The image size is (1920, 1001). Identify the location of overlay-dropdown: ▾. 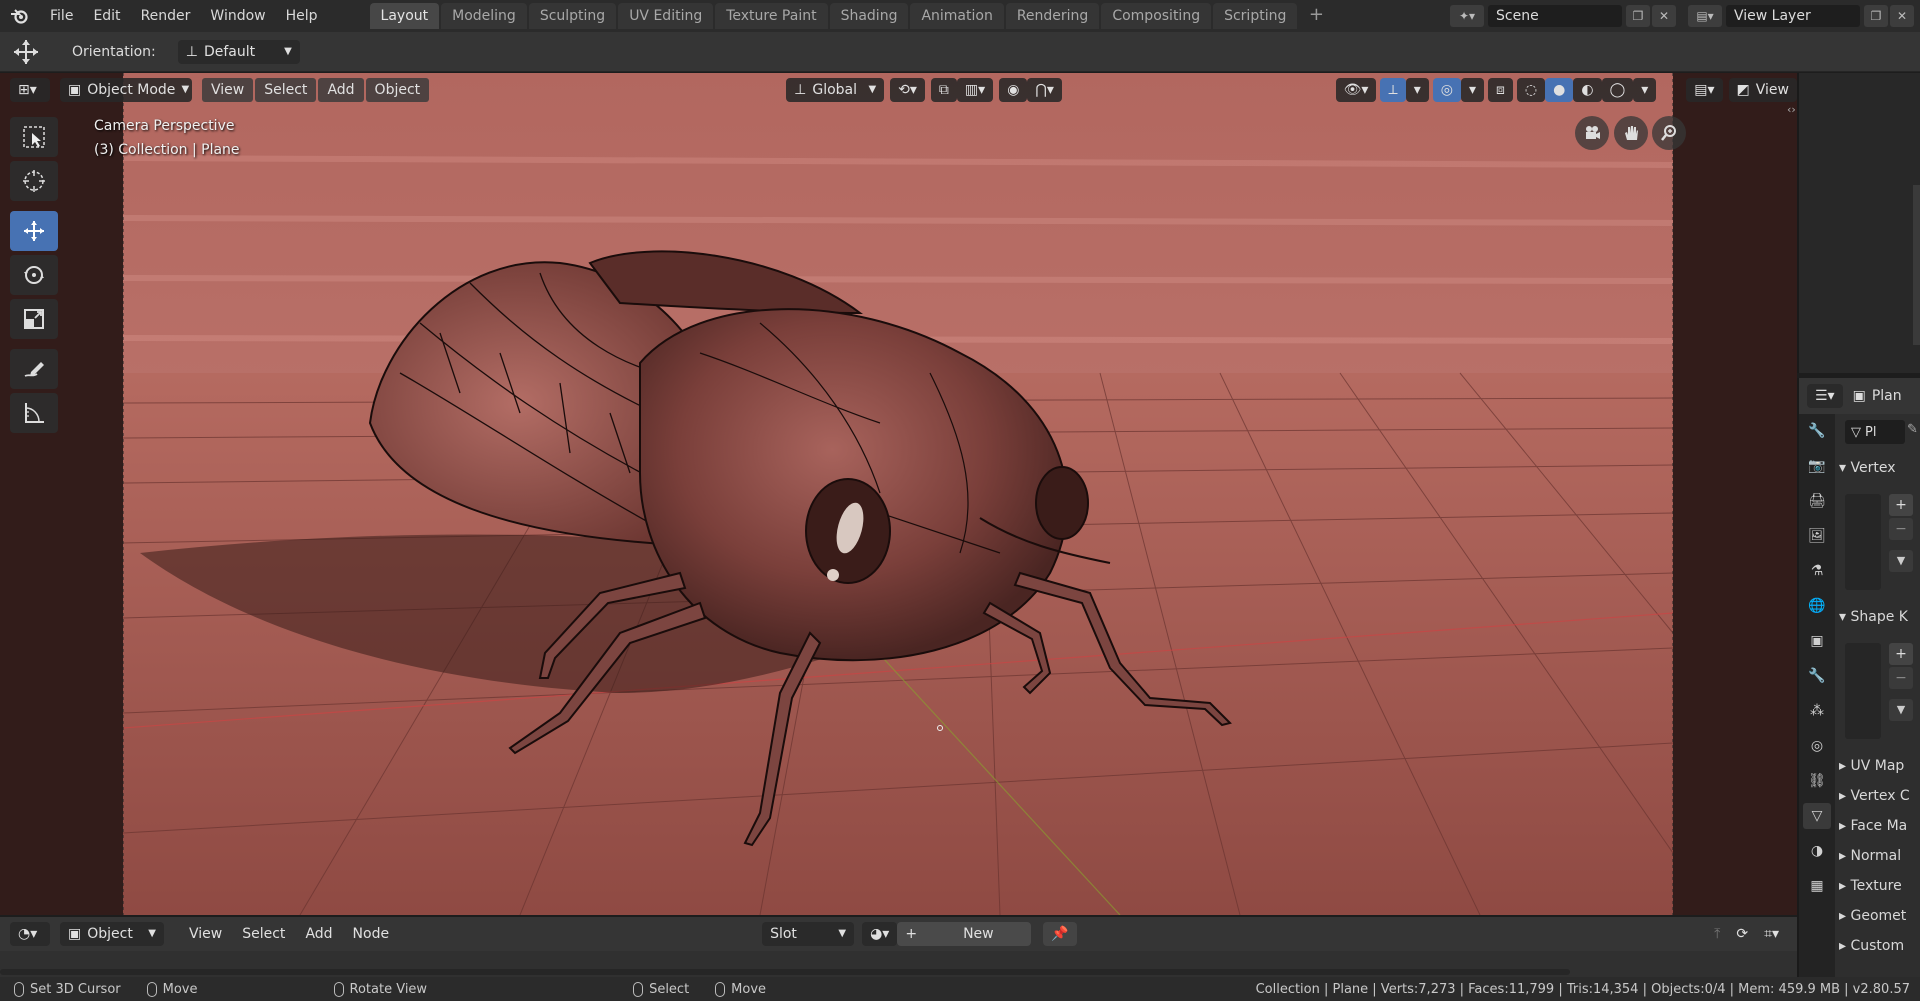
(1472, 90).